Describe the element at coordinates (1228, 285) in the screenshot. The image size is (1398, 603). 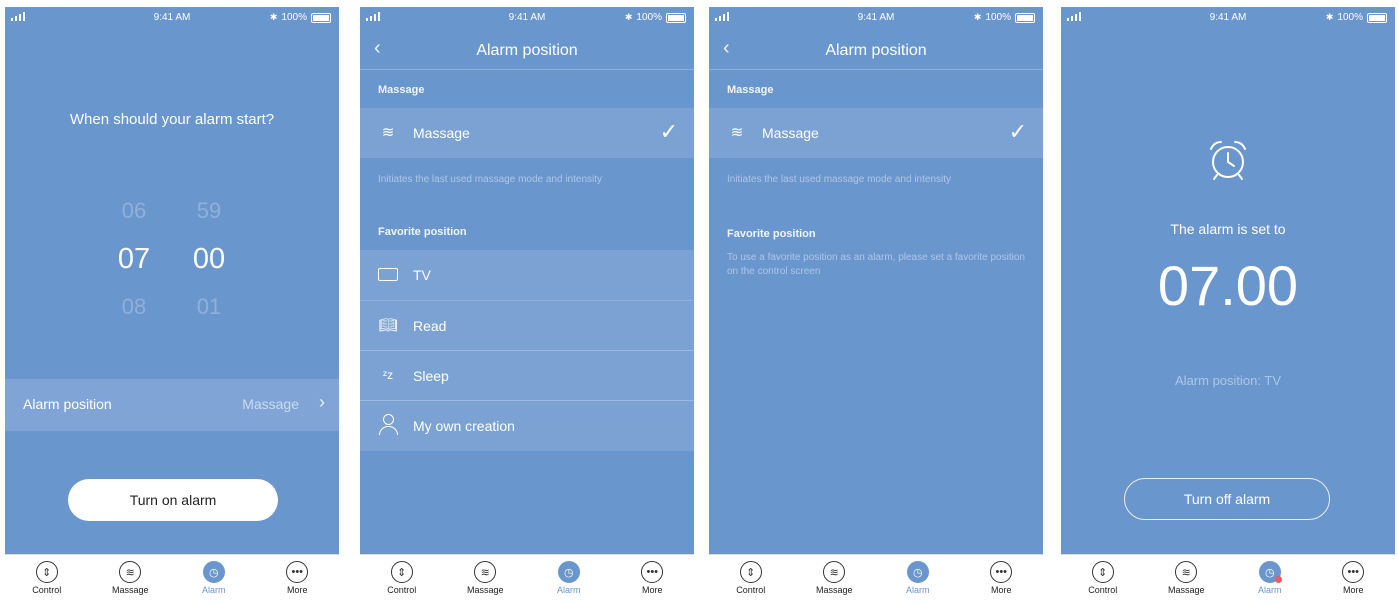
I see `alarm-time: 07.00` at that location.